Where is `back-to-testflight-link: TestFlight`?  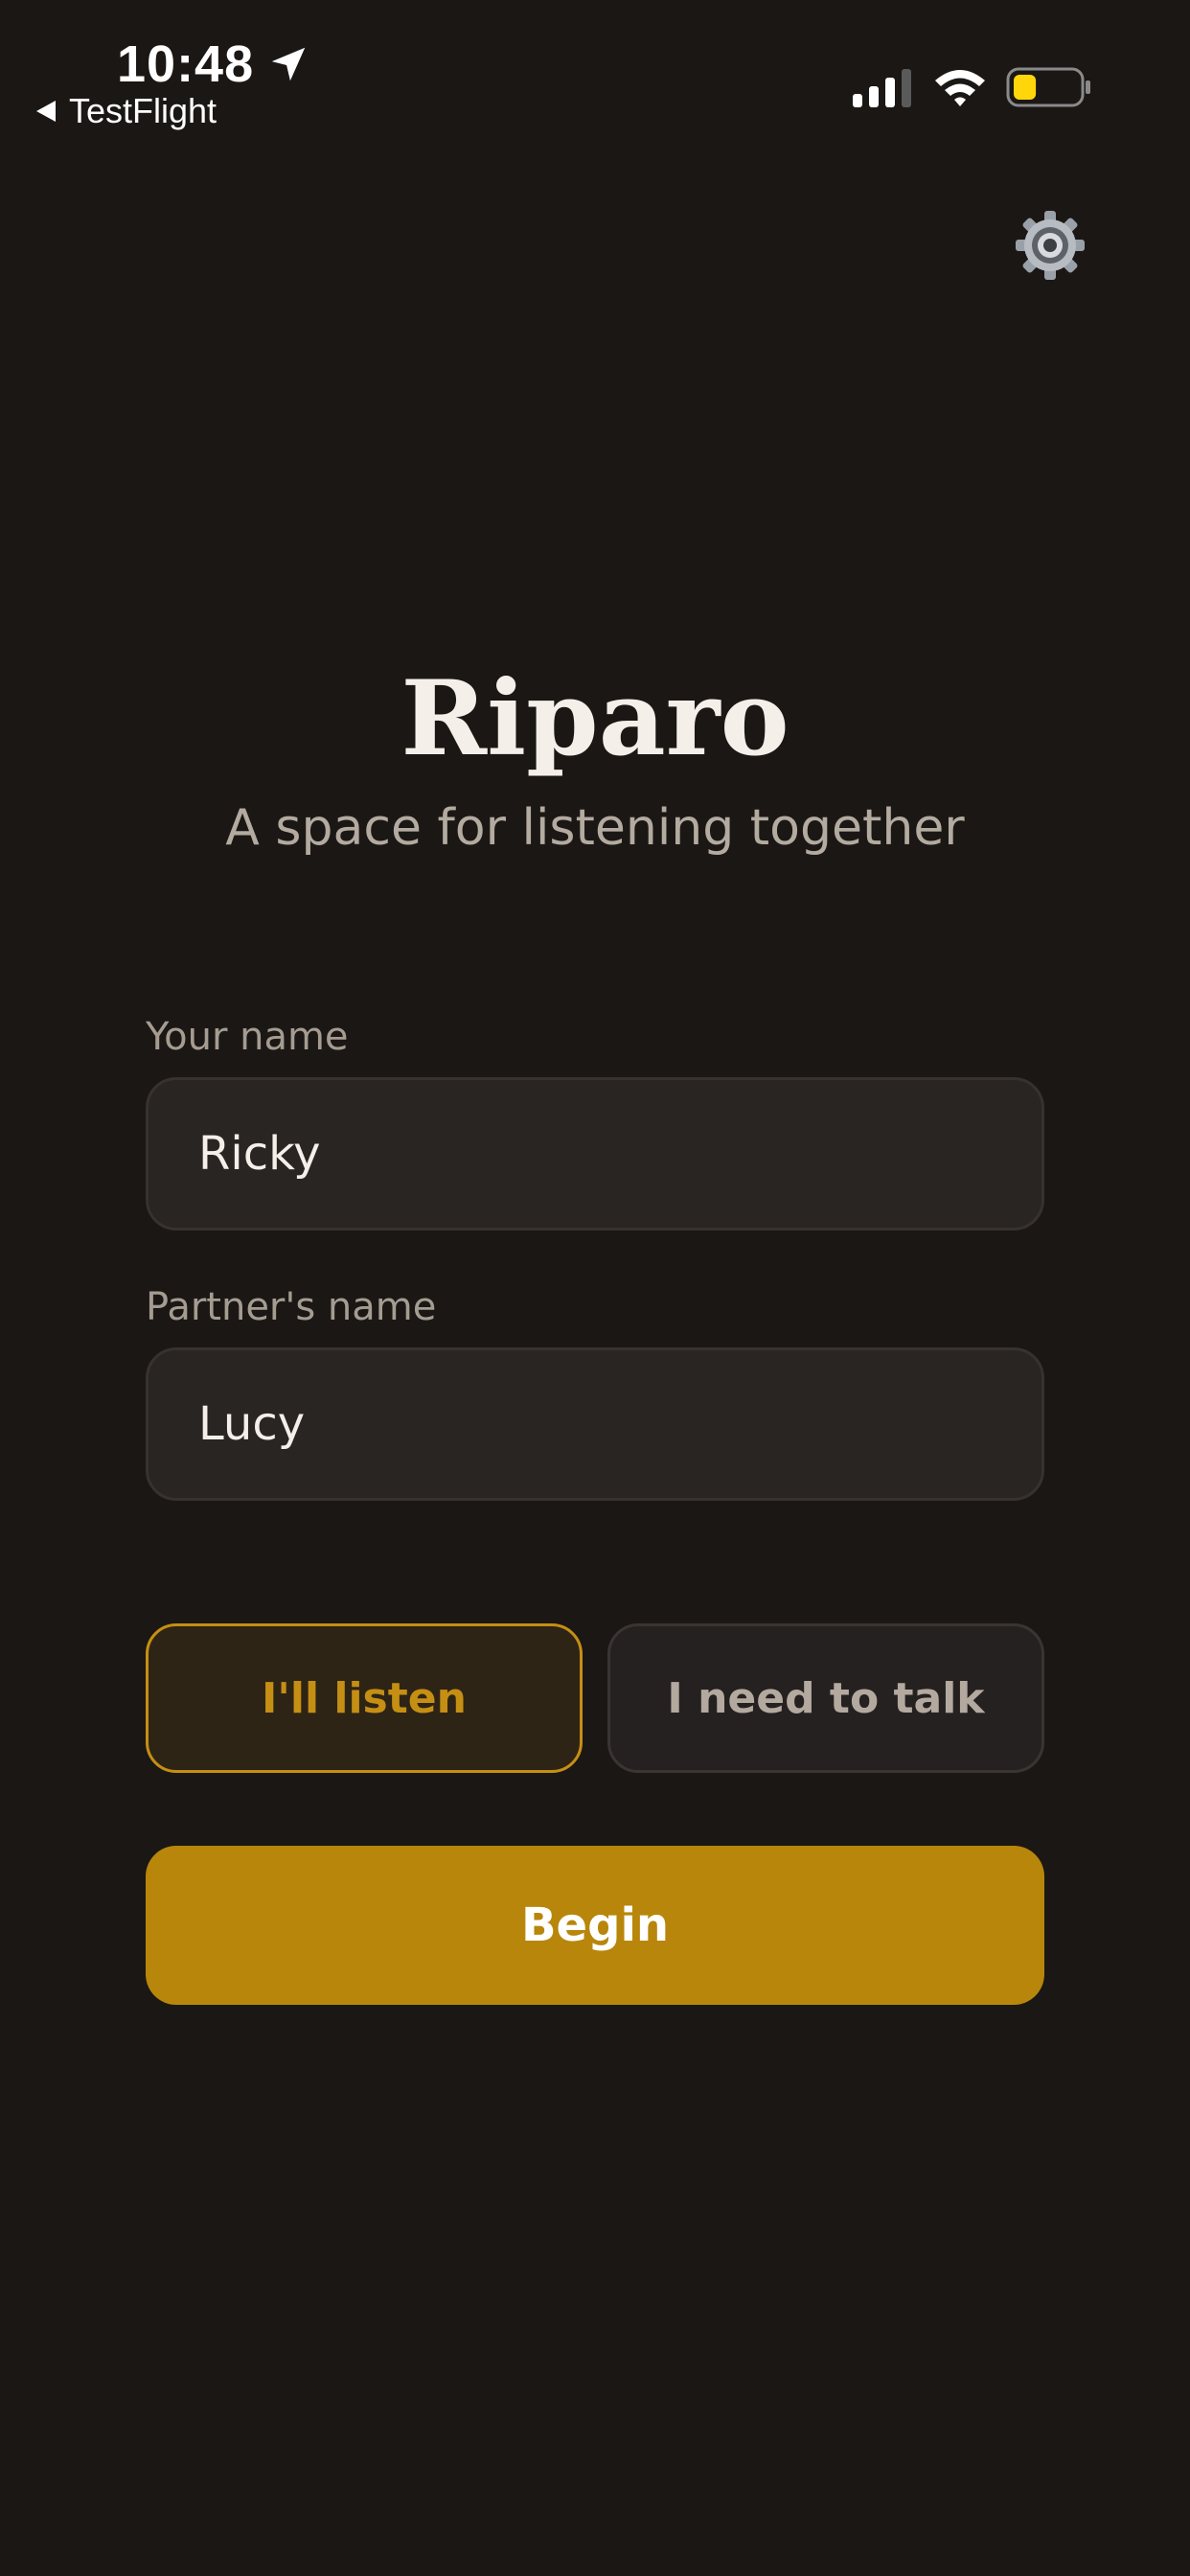 back-to-testflight-link: TestFlight is located at coordinates (127, 111).